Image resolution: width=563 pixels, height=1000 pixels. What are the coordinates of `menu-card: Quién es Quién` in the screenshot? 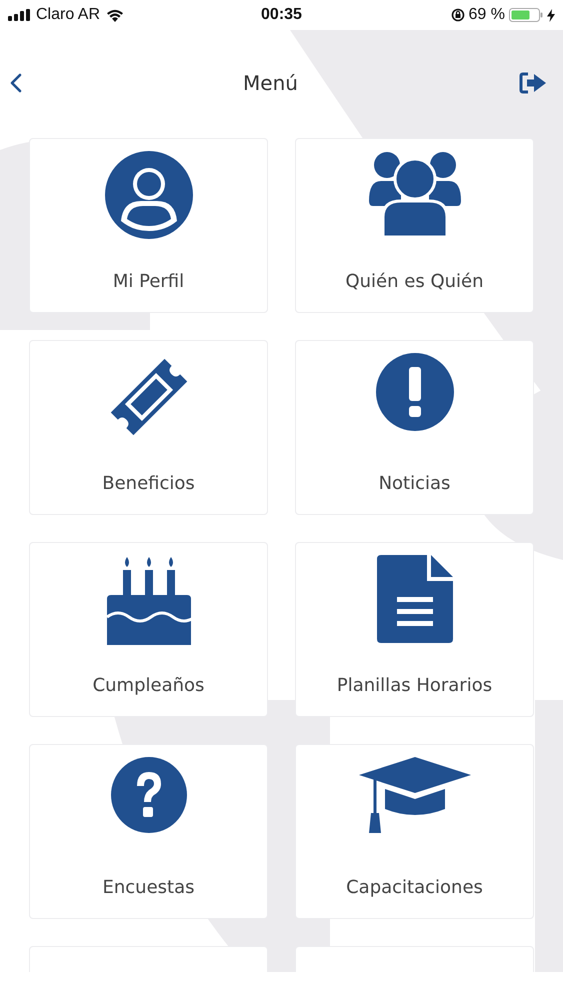 It's located at (414, 225).